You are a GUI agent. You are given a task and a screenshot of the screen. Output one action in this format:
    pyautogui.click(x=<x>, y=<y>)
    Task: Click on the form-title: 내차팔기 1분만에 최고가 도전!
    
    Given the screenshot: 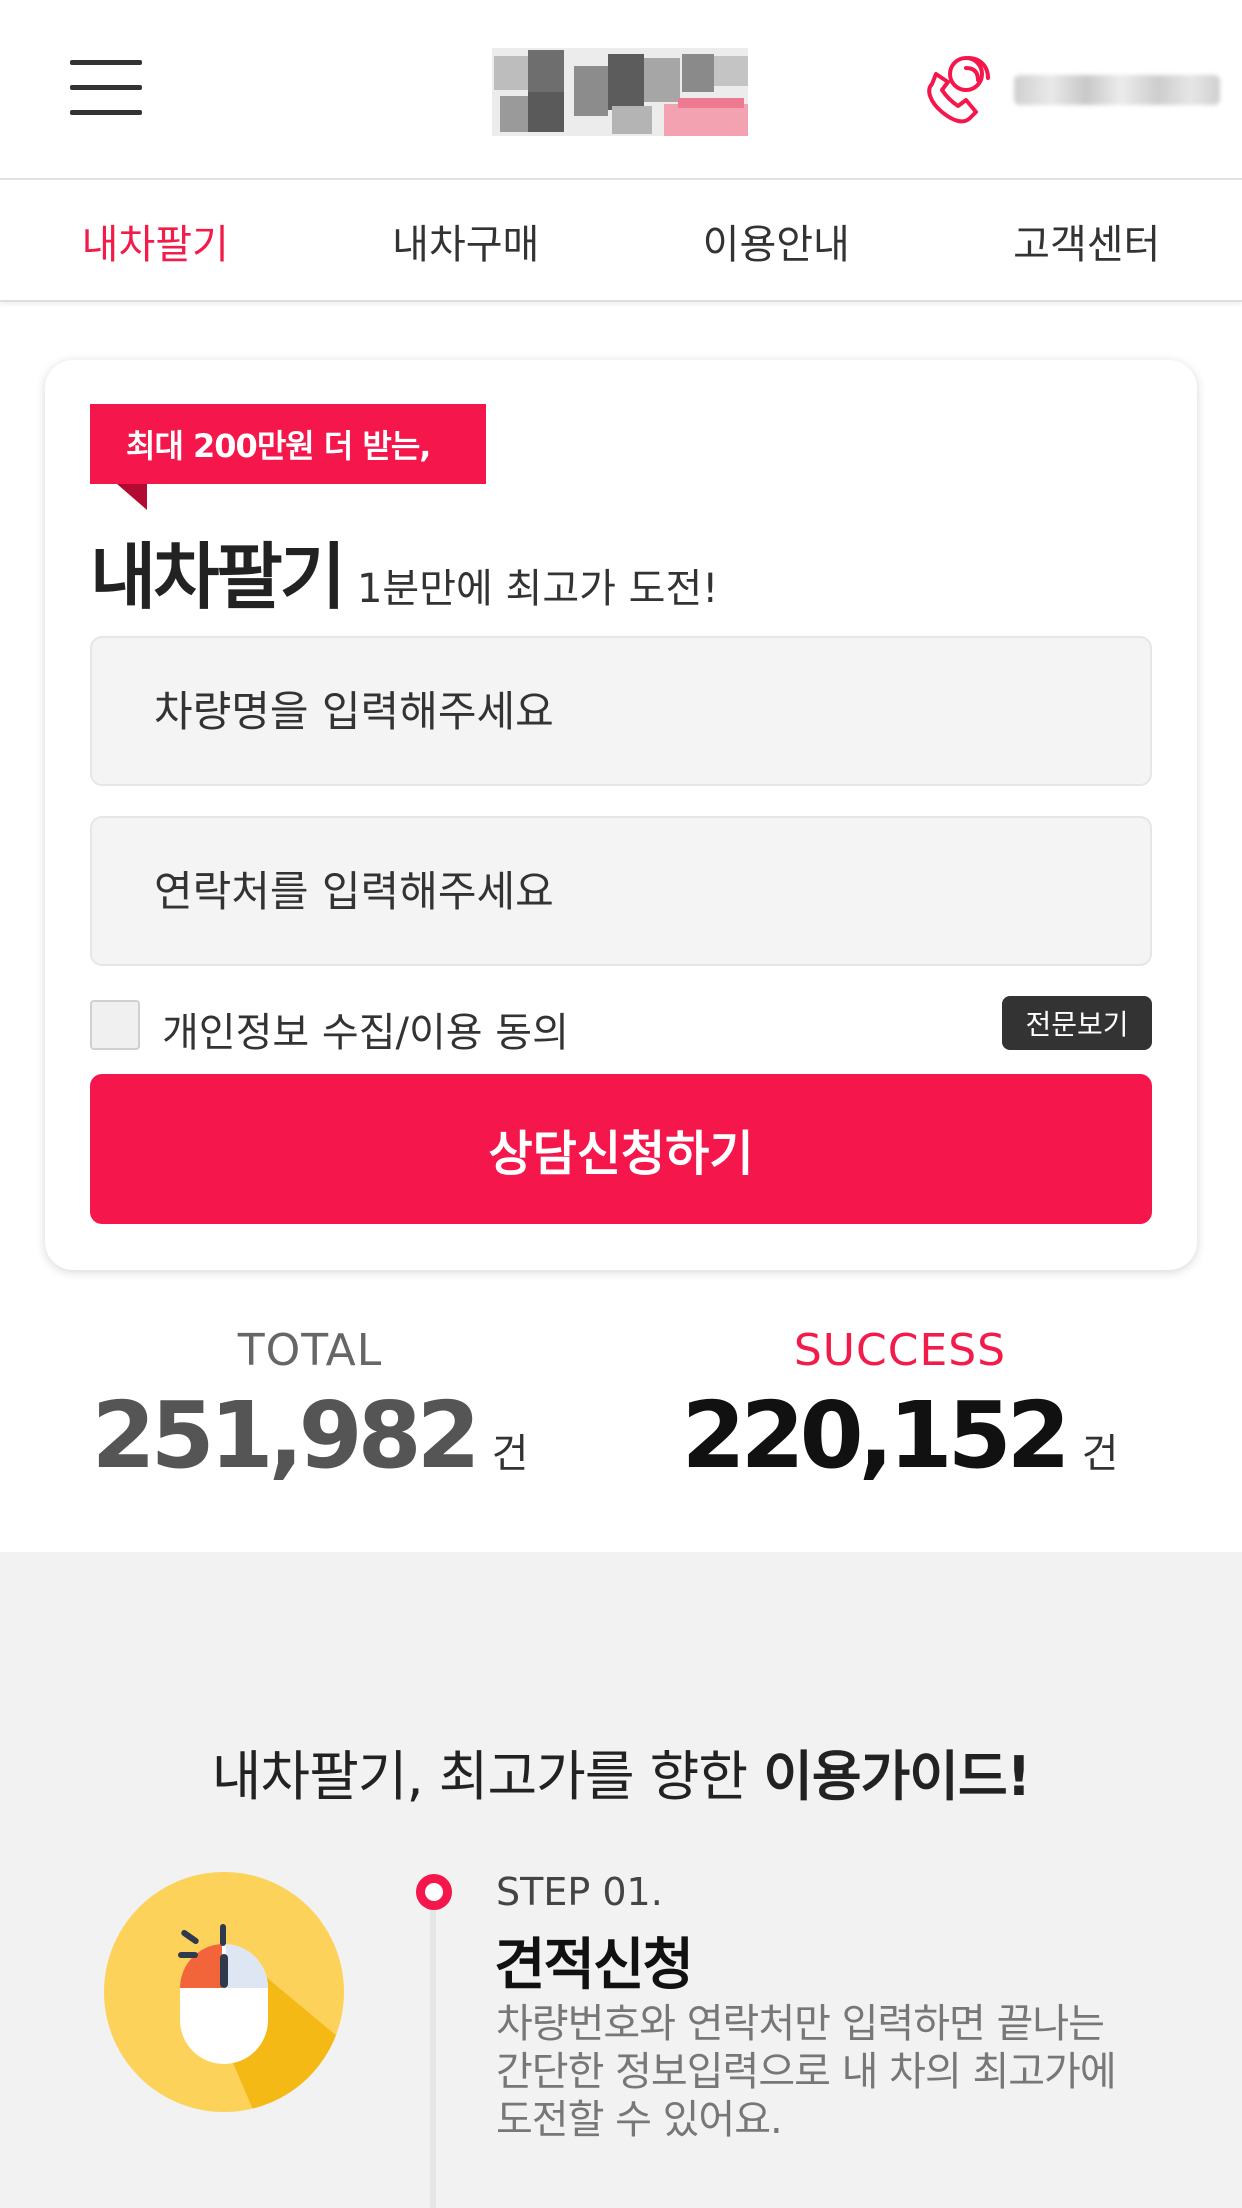 What is the action you would take?
    pyautogui.click(x=404, y=570)
    